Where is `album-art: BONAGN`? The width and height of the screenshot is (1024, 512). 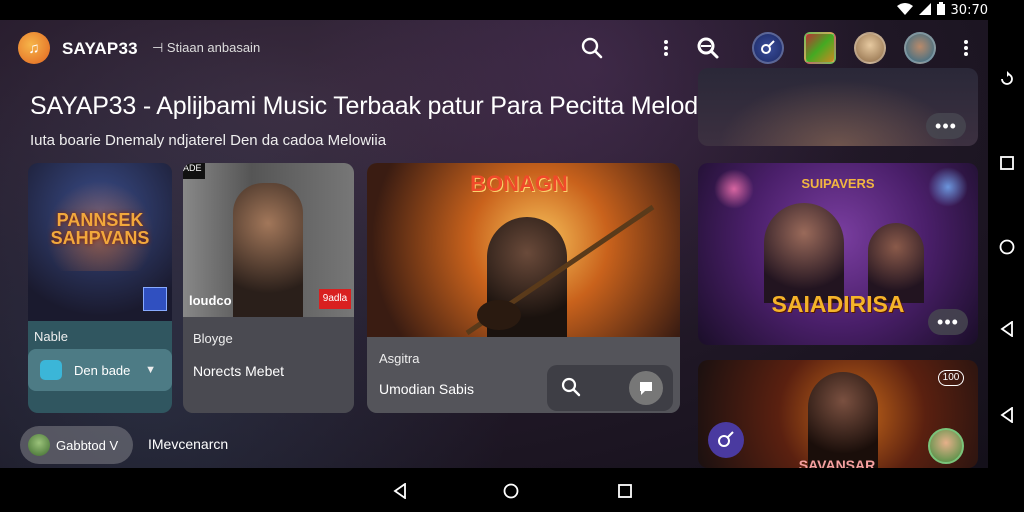 album-art: BONAGN is located at coordinates (523, 250).